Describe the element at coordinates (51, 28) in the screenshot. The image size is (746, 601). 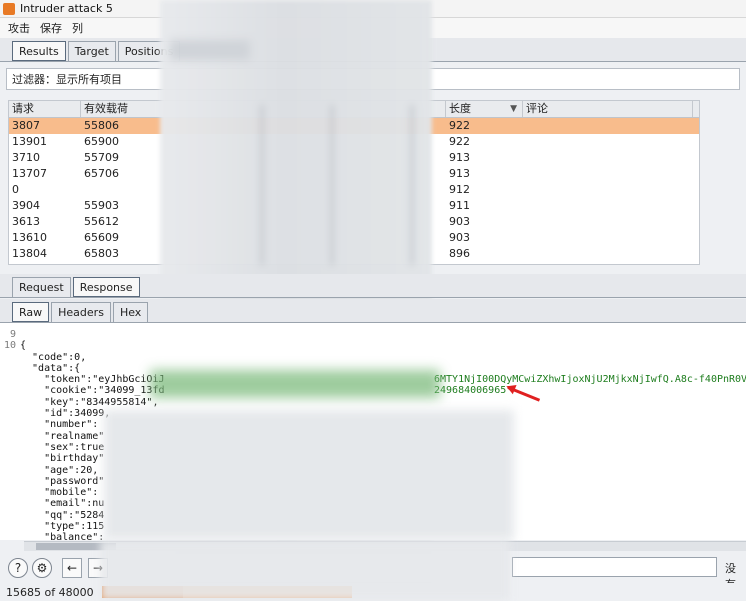
I see `menu-save: 保存` at that location.